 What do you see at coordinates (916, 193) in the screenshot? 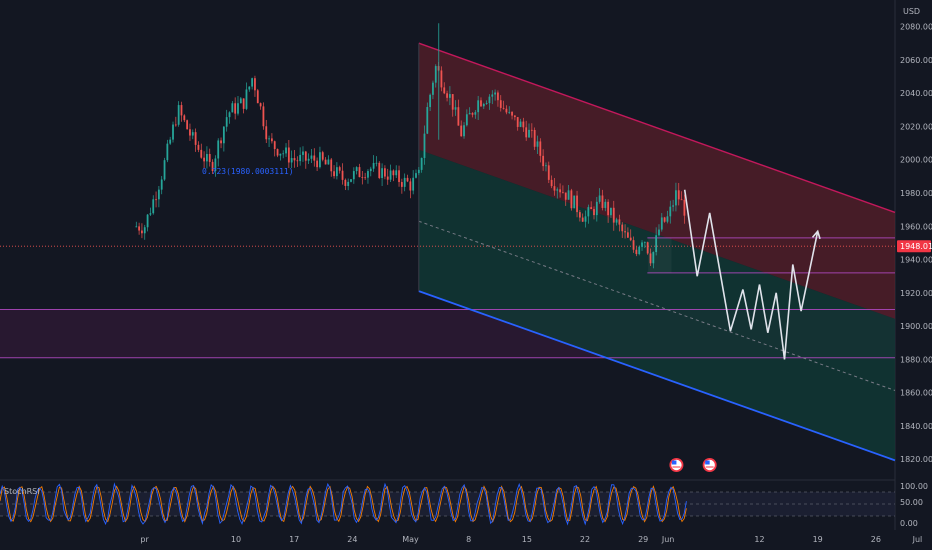
I see `price-tick-label: 1980.00` at bounding box center [916, 193].